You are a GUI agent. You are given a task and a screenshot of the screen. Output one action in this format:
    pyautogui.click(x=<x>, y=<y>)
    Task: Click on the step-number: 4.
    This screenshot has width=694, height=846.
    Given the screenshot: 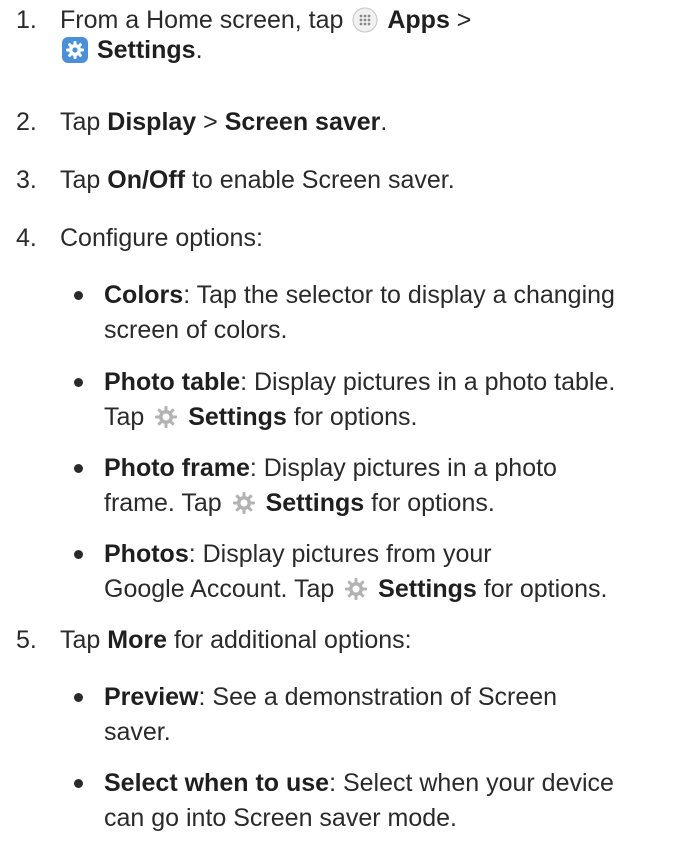 What is the action you would take?
    pyautogui.click(x=26, y=237)
    